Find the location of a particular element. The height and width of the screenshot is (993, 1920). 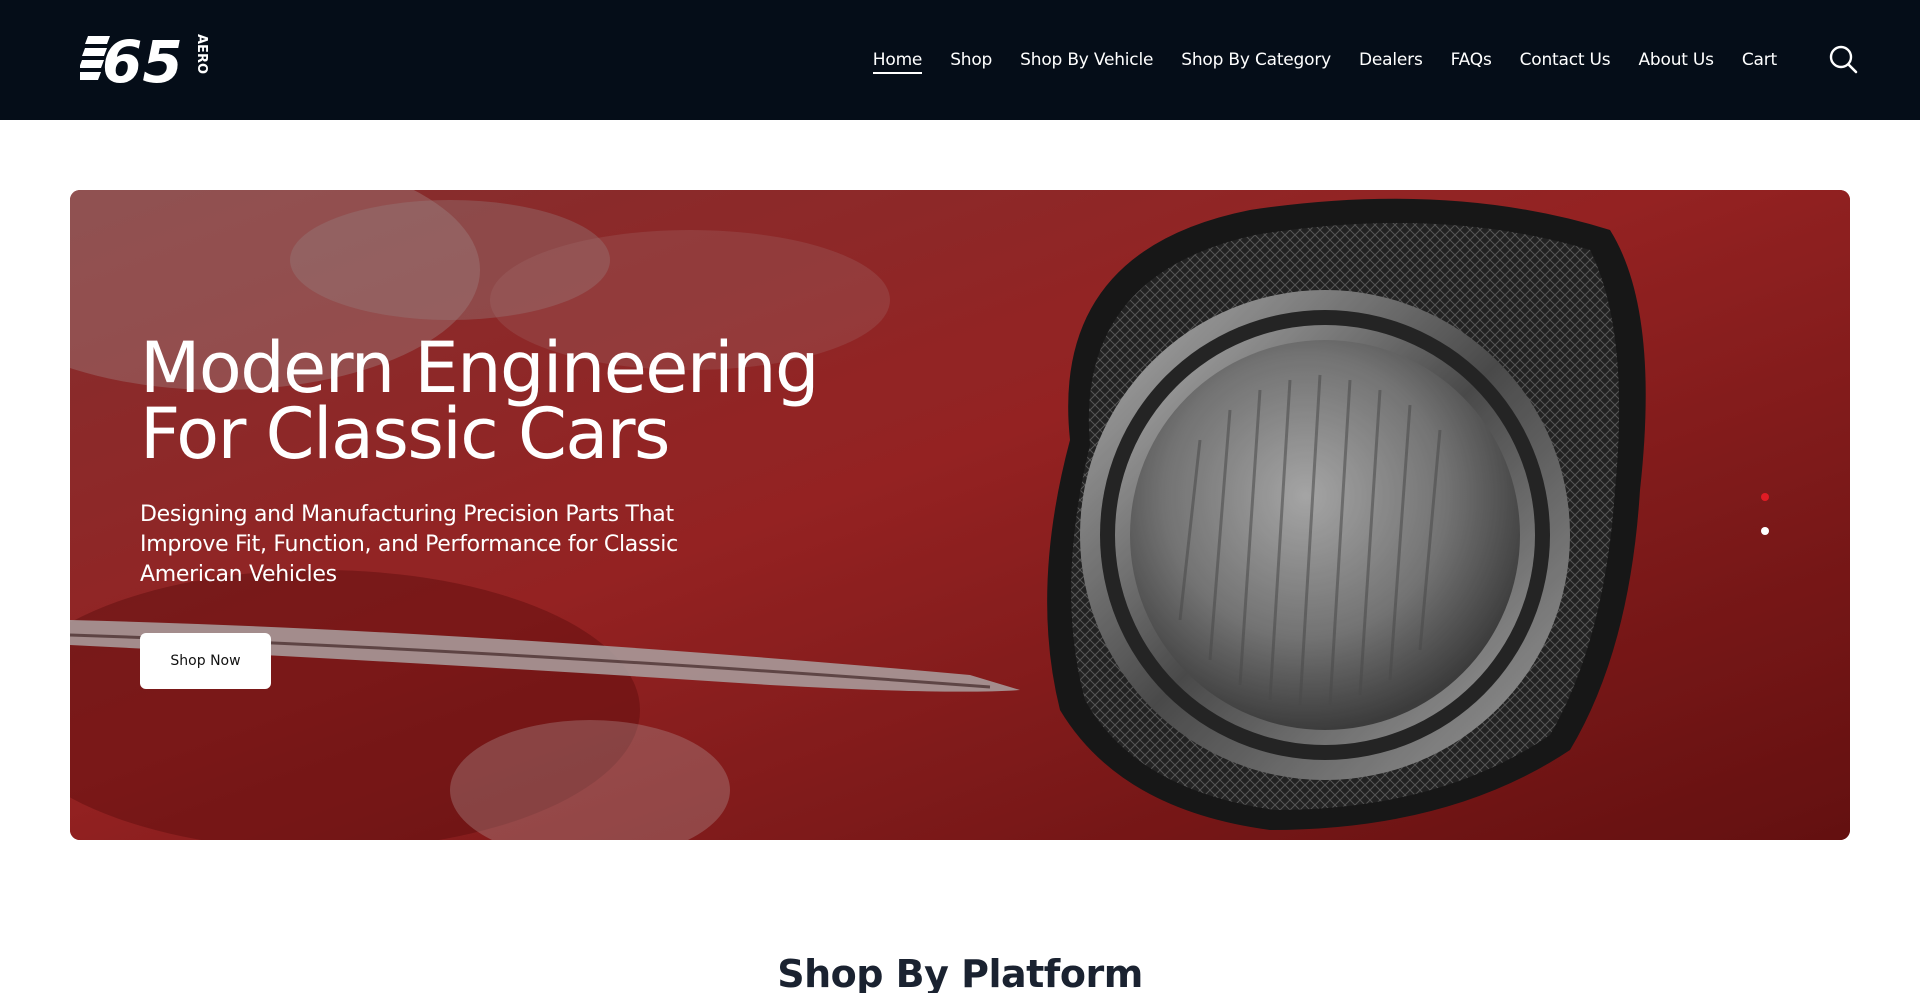

logo-text: 65 is located at coordinates (142, 60).